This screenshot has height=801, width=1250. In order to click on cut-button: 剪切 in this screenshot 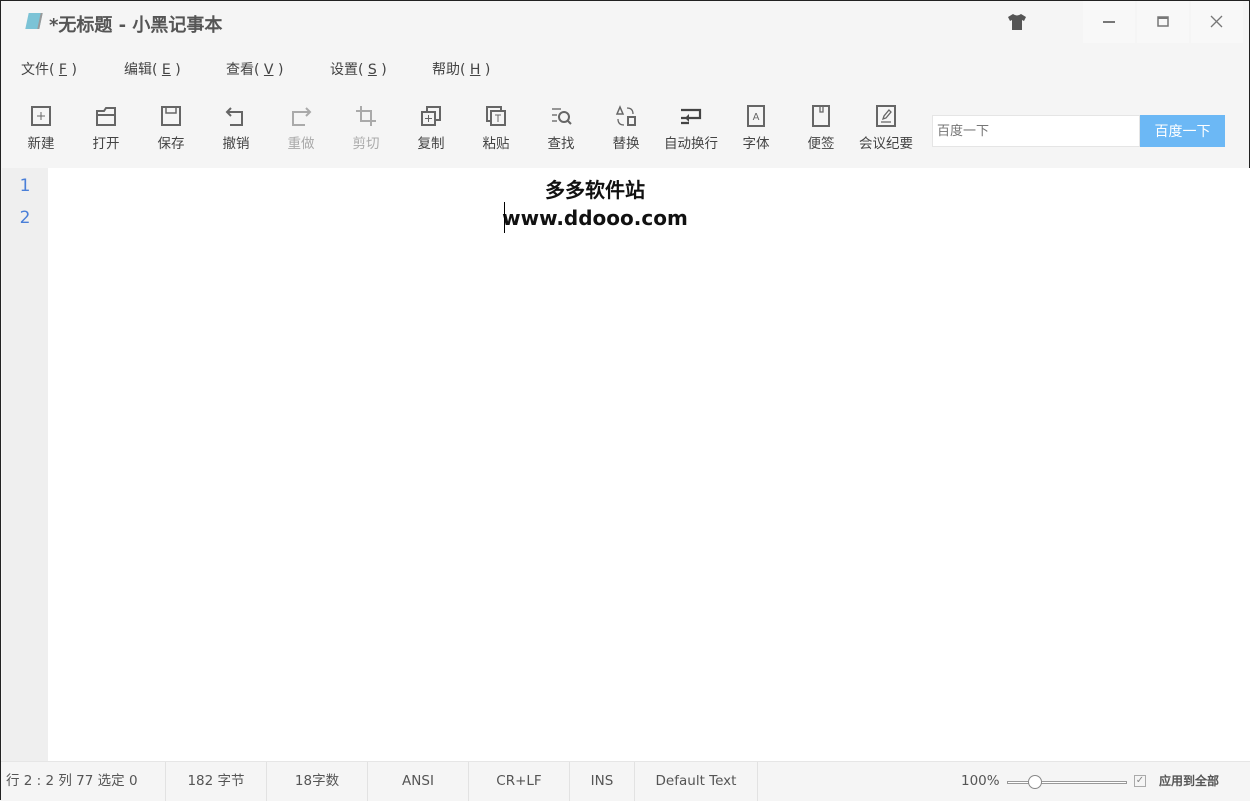, I will do `click(366, 128)`.